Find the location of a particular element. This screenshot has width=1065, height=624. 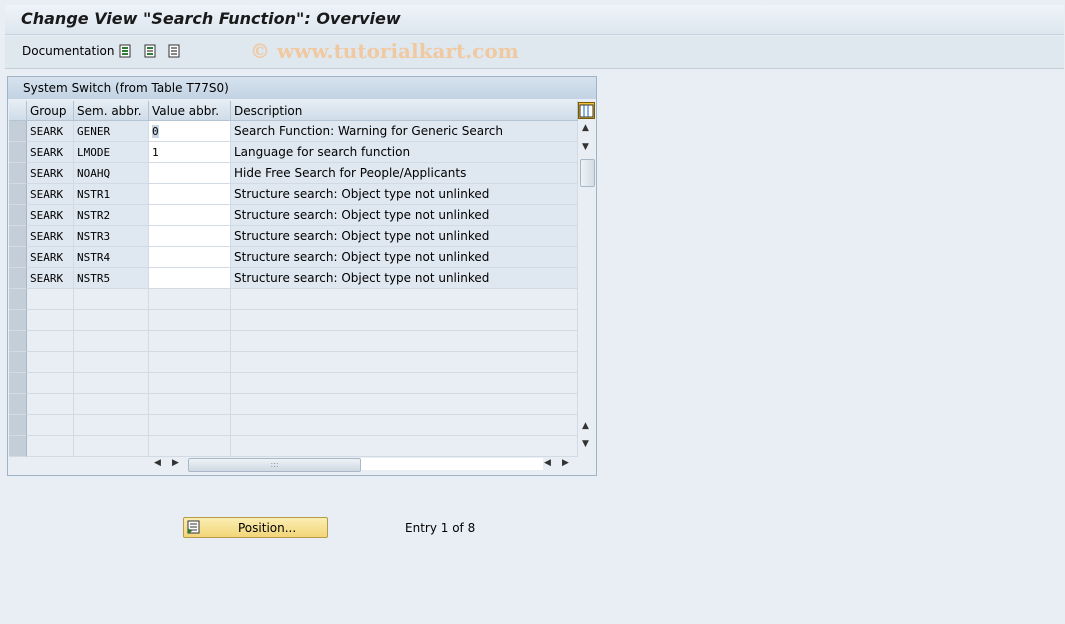

column-header-group: Group is located at coordinates (50, 111).